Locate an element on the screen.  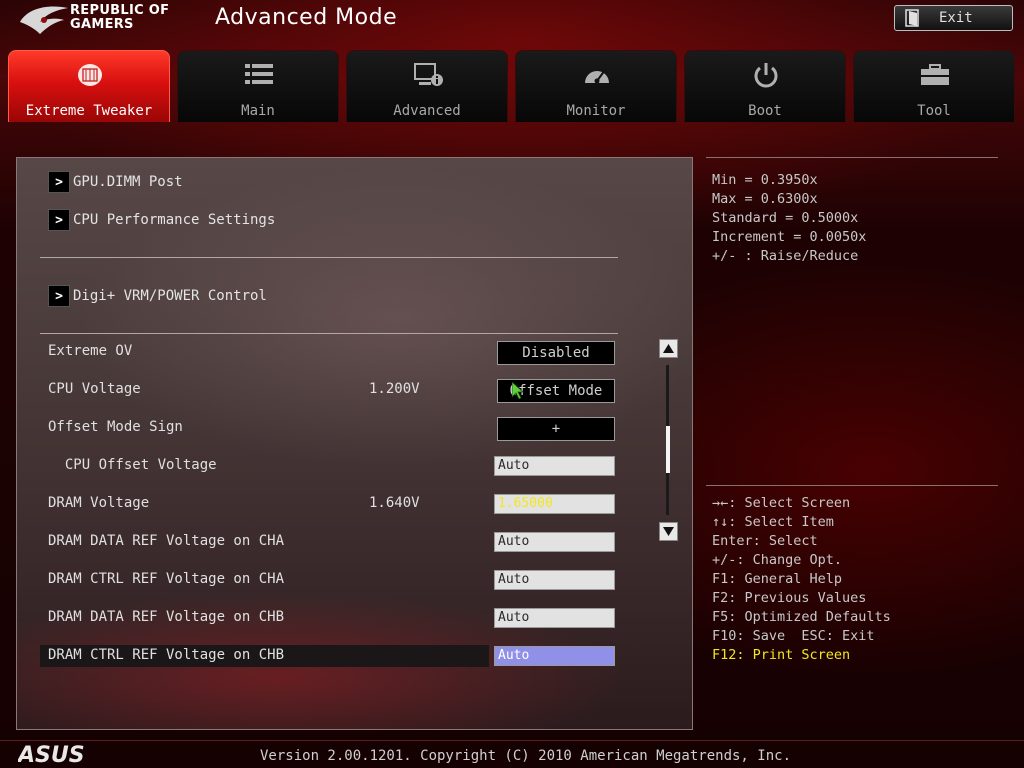
toolbox-icon is located at coordinates (935, 74).